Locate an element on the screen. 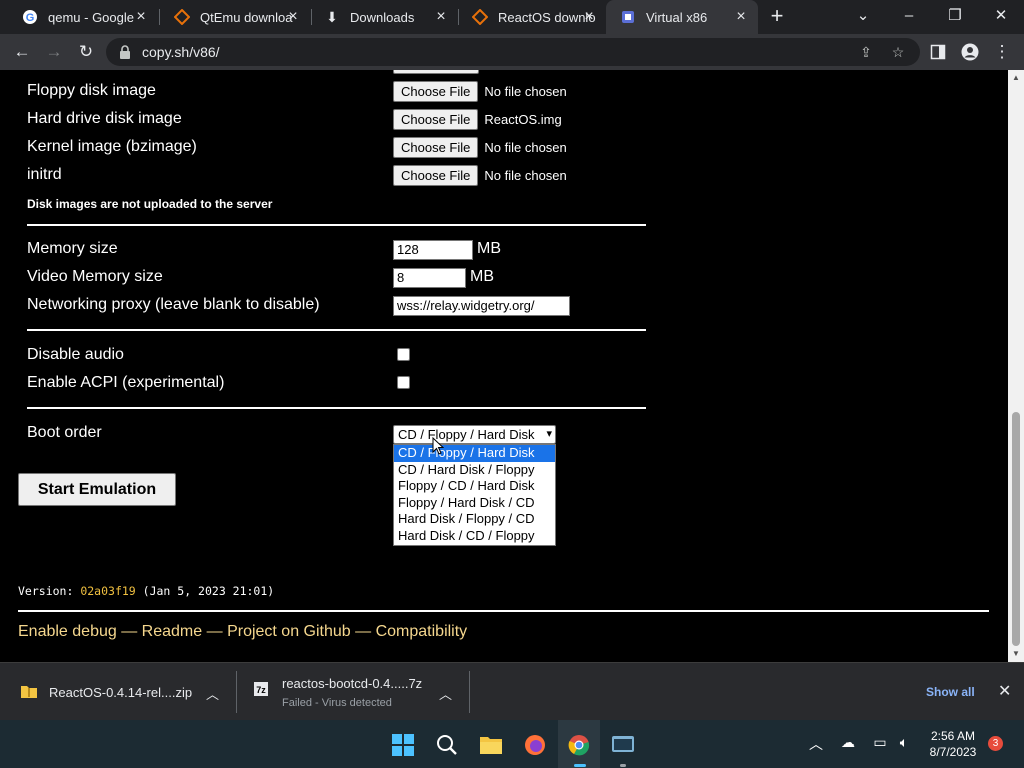 The height and width of the screenshot is (768, 1024). close-window-icon: ✕ is located at coordinates (1001, 17).